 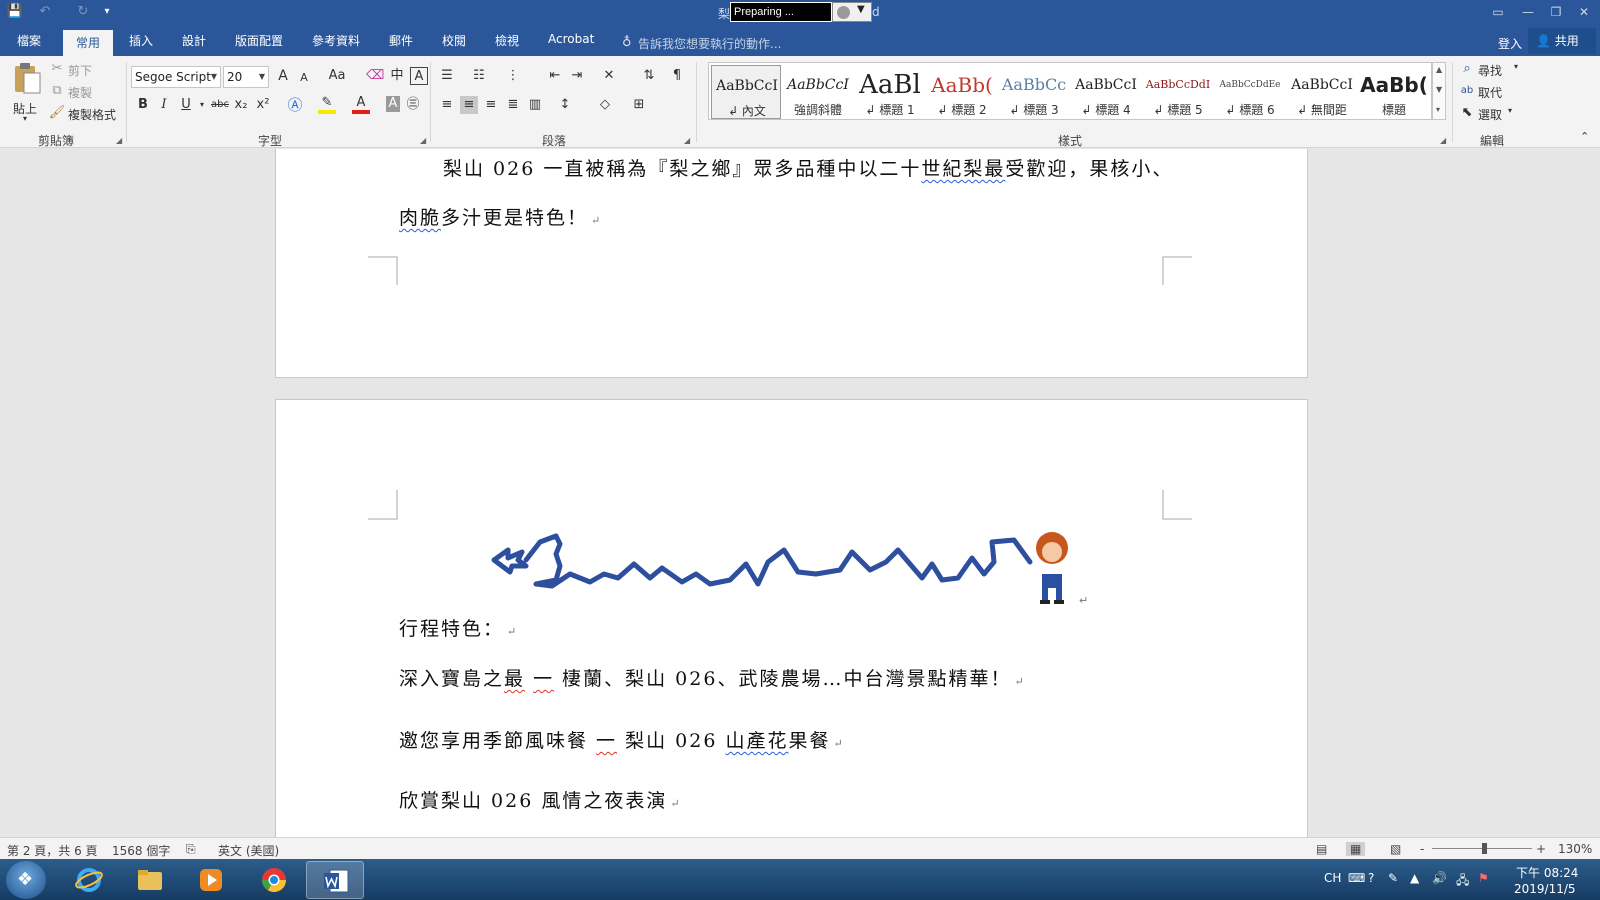 I want to click on bold-button: B, so click(x=143, y=105).